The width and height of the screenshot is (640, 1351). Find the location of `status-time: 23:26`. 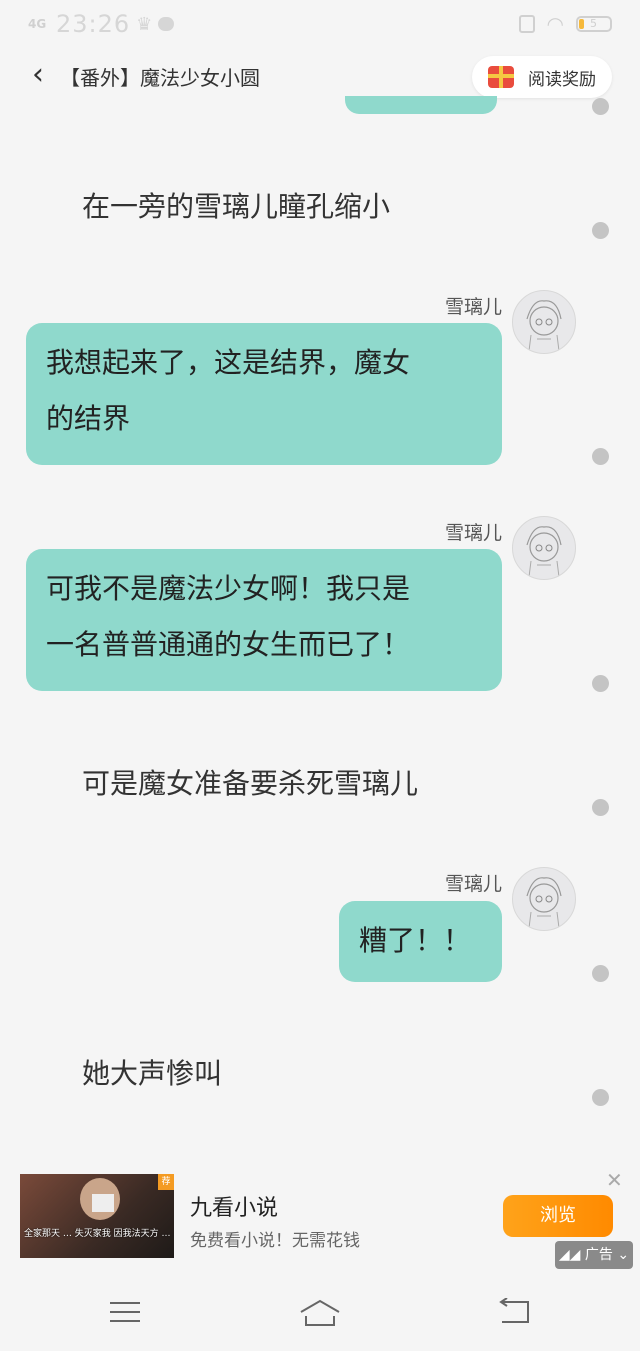

status-time: 23:26 is located at coordinates (93, 24).